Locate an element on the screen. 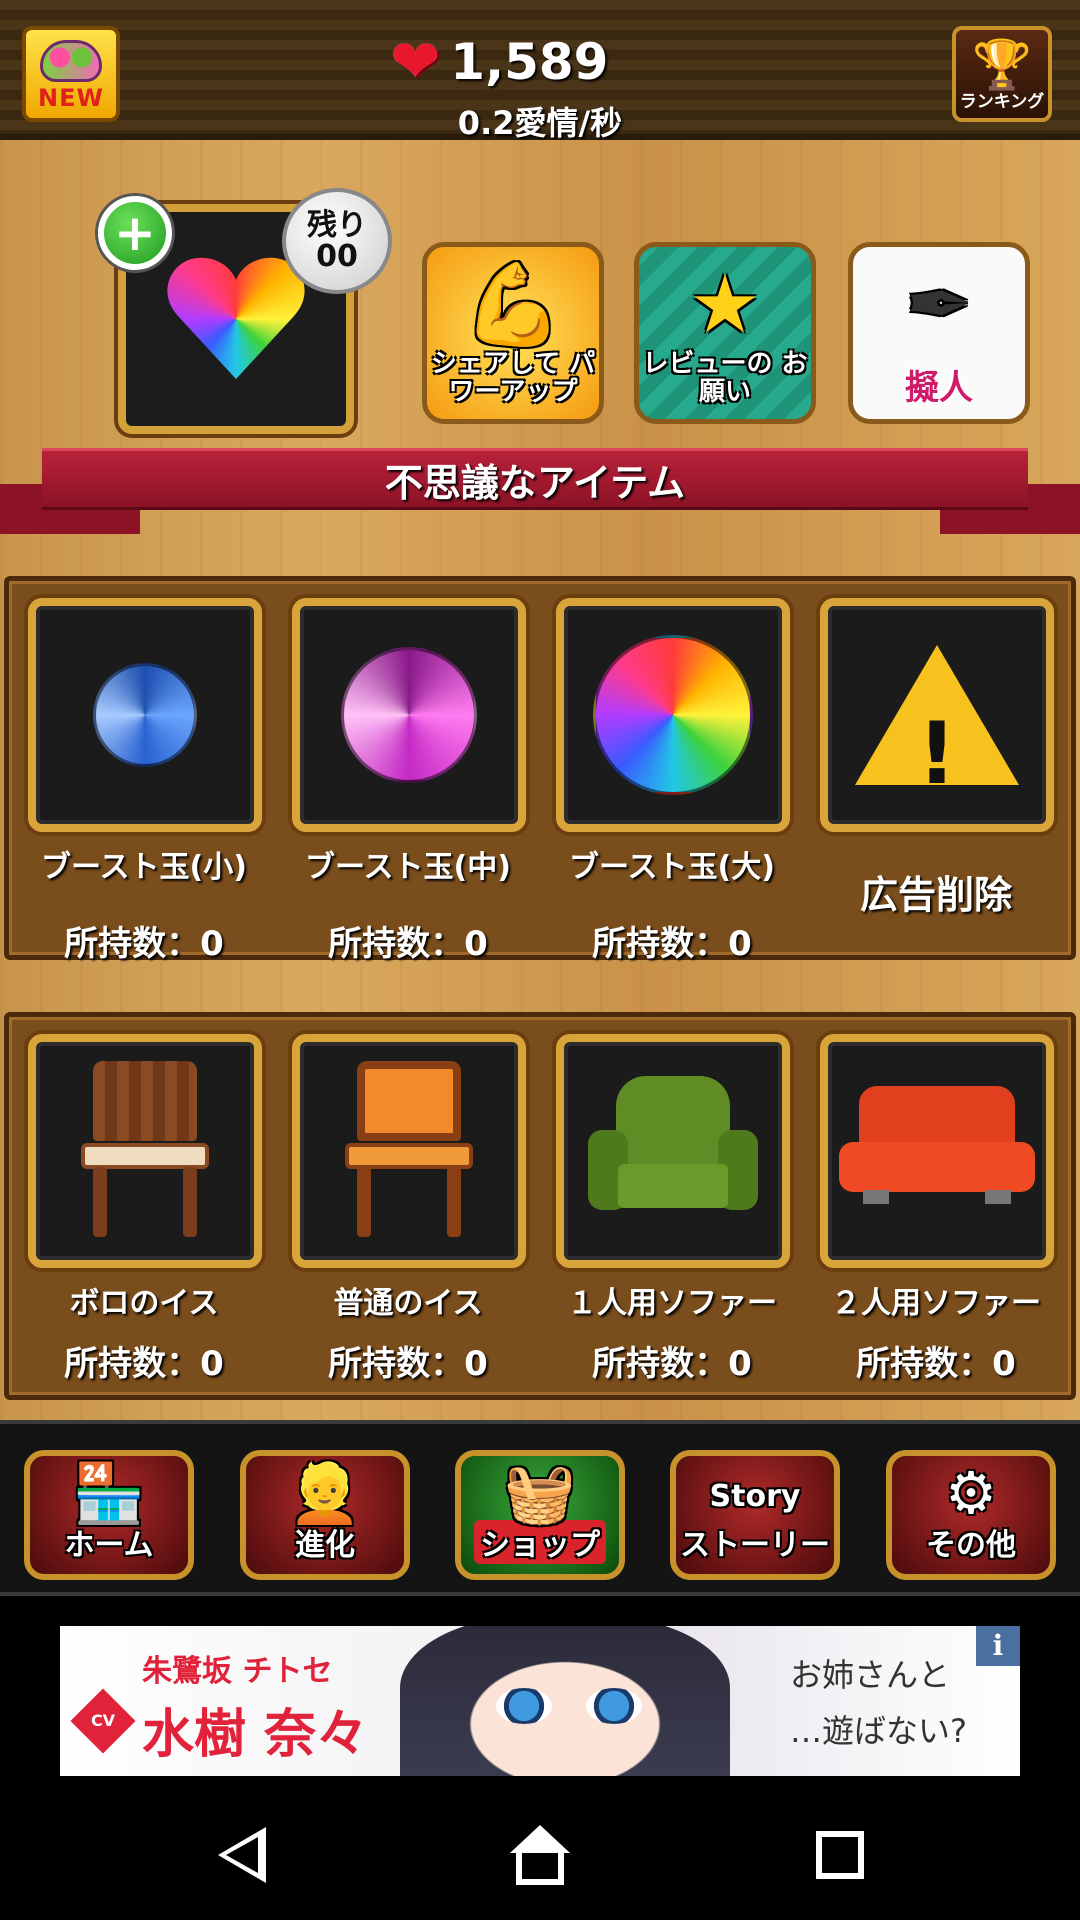 The height and width of the screenshot is (1920, 1080). item-slot-double-sofa is located at coordinates (937, 1151).